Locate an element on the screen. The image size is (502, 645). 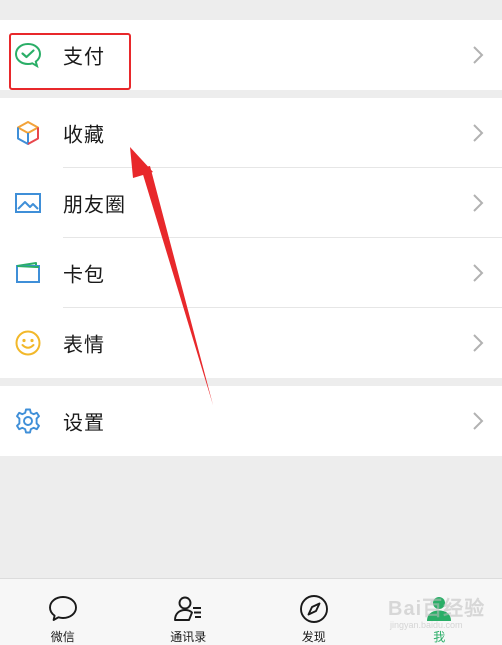
tab-me-label: 我 is located at coordinates (439, 637).